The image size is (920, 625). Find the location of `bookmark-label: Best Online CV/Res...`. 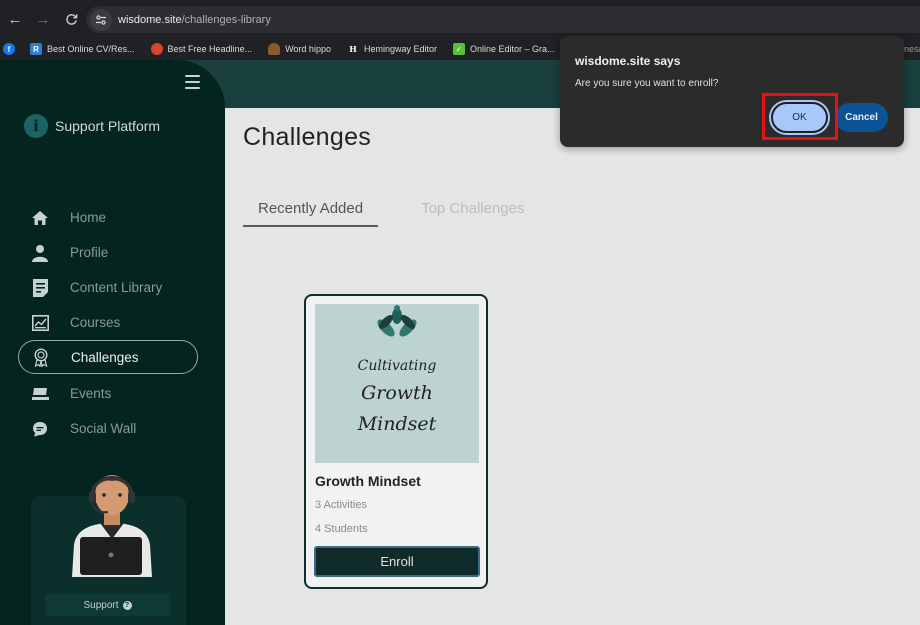

bookmark-label: Best Online CV/Res... is located at coordinates (91, 49).